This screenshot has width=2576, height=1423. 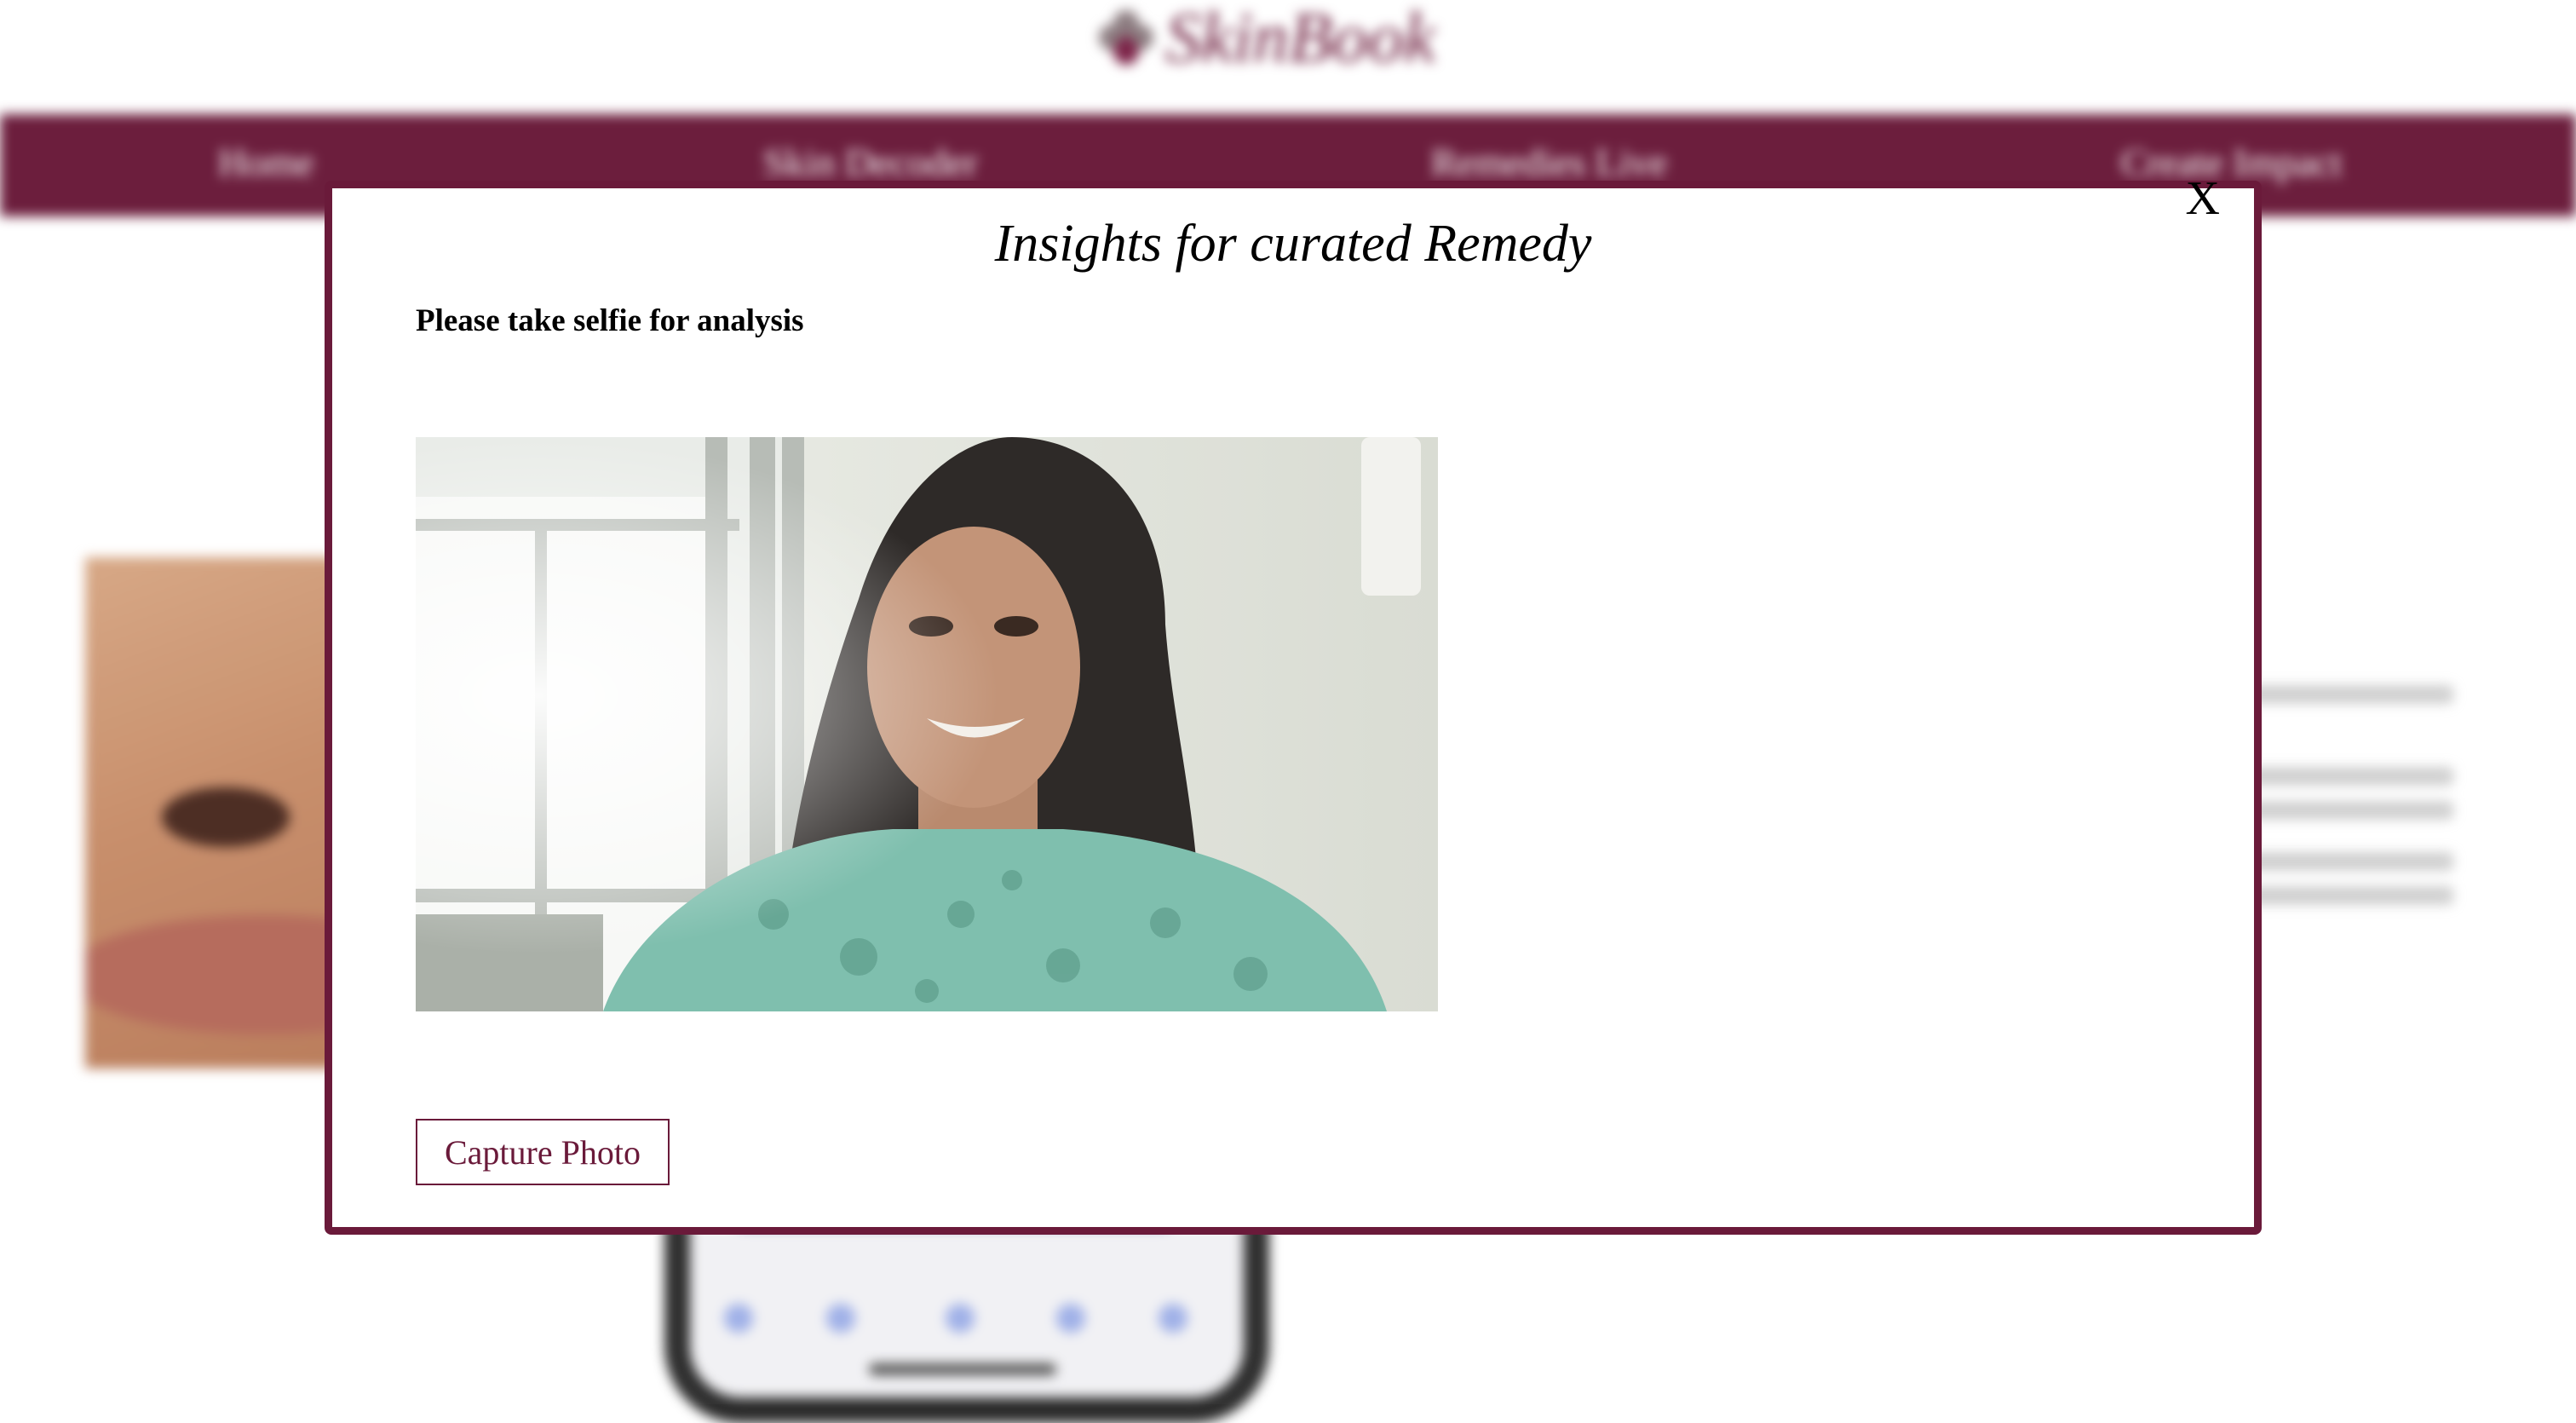 I want to click on modal-title: Insights for curated Remedy, so click(x=1293, y=244).